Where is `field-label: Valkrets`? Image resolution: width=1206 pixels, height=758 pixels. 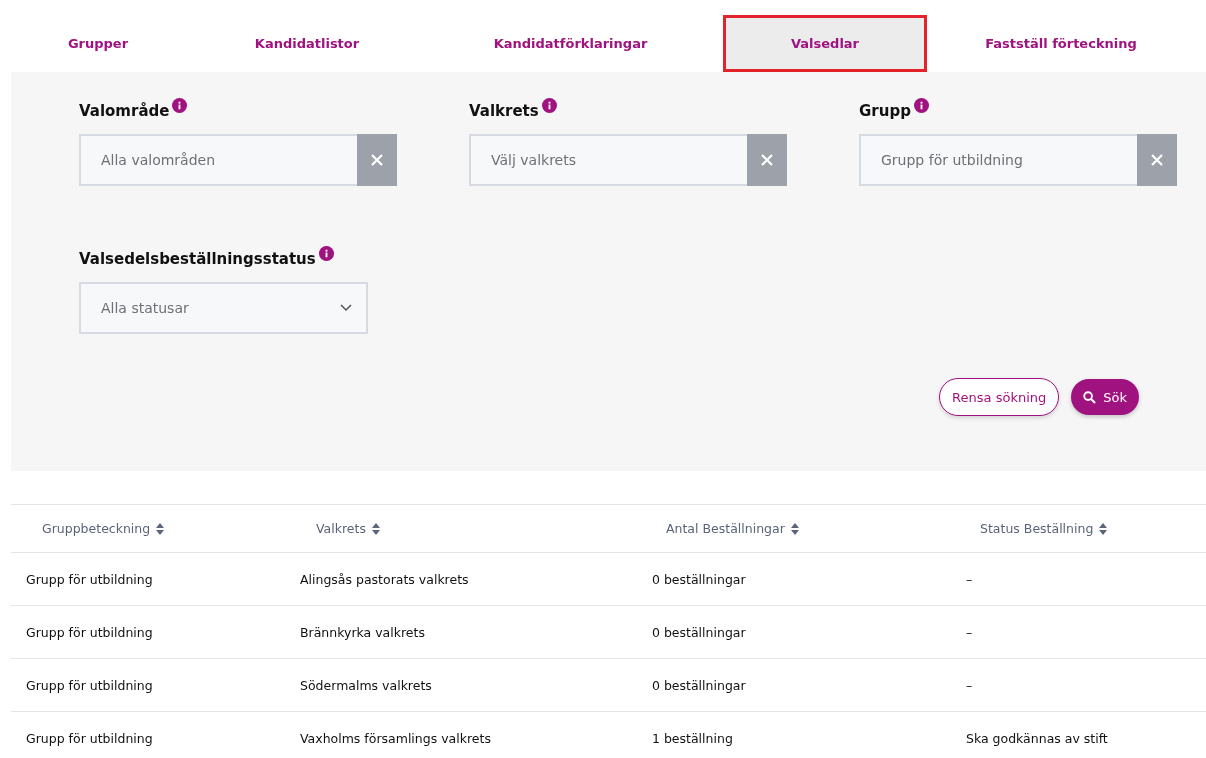 field-label: Valkrets is located at coordinates (504, 110).